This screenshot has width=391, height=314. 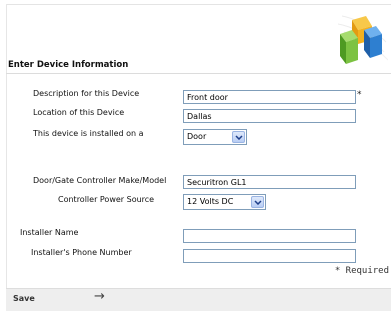 What do you see at coordinates (81, 252) in the screenshot?
I see `installer-phone-label: Installer's Phone Number` at bounding box center [81, 252].